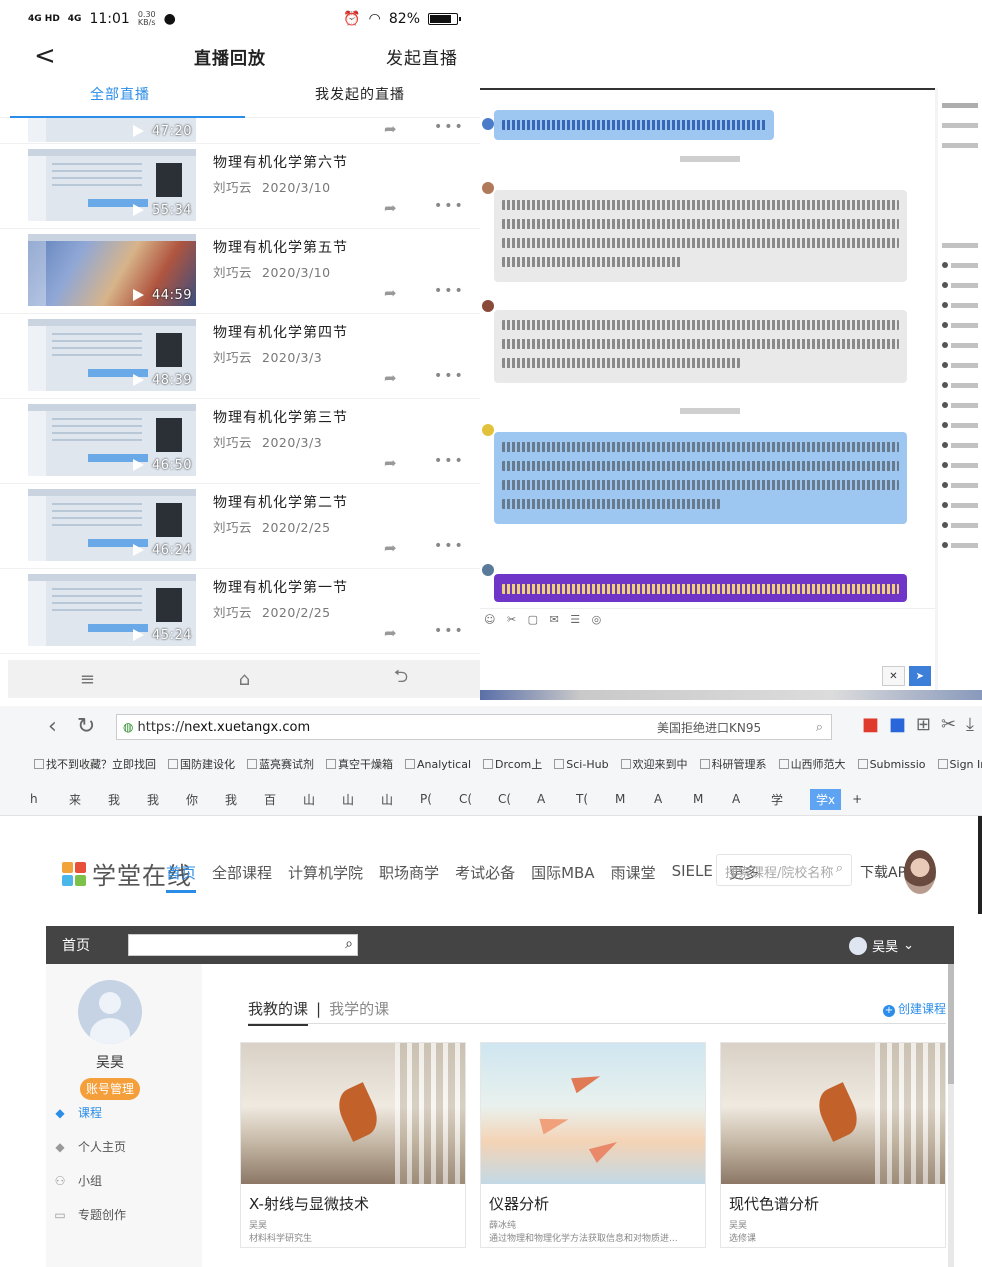 The height and width of the screenshot is (1267, 982). What do you see at coordinates (923, 724) in the screenshot?
I see `apps-icon: ⊞` at bounding box center [923, 724].